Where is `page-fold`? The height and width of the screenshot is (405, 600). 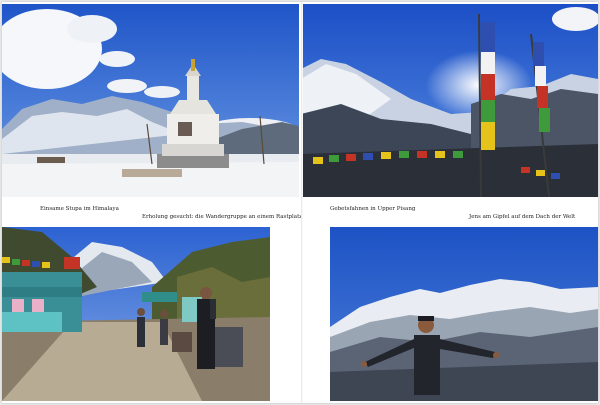
page-fold is located at coordinates (302, 202).